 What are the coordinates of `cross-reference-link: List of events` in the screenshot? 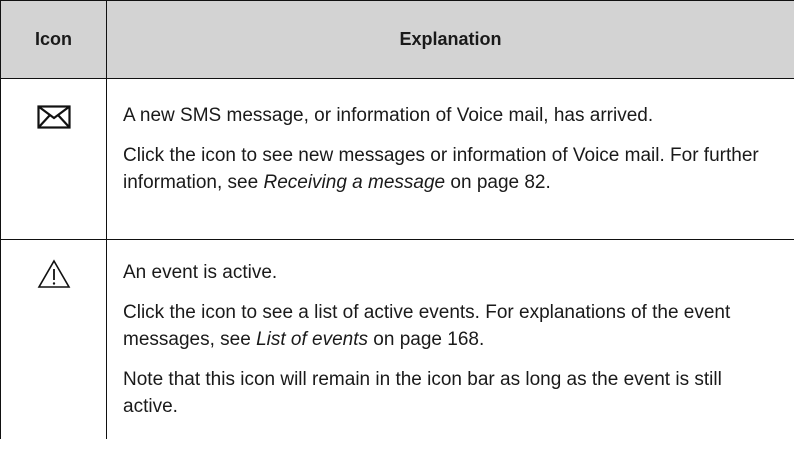 It's located at (312, 339).